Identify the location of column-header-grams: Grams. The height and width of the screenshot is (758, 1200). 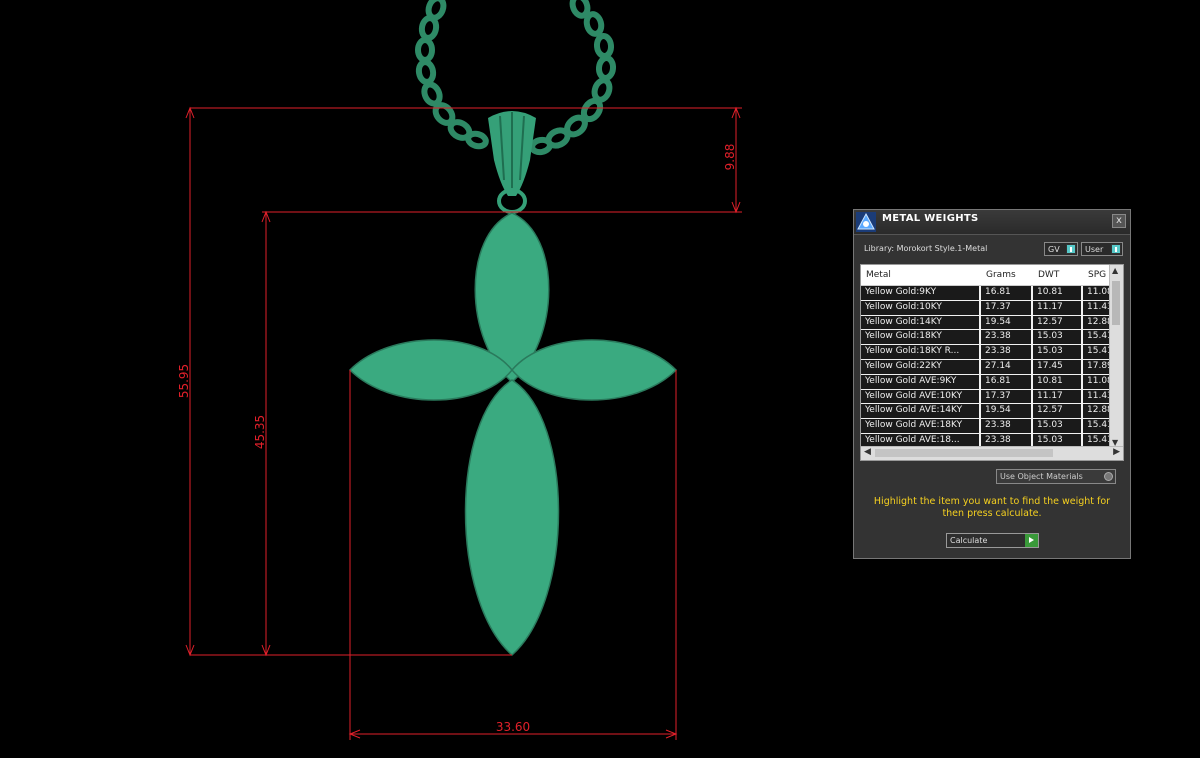
(1007, 275).